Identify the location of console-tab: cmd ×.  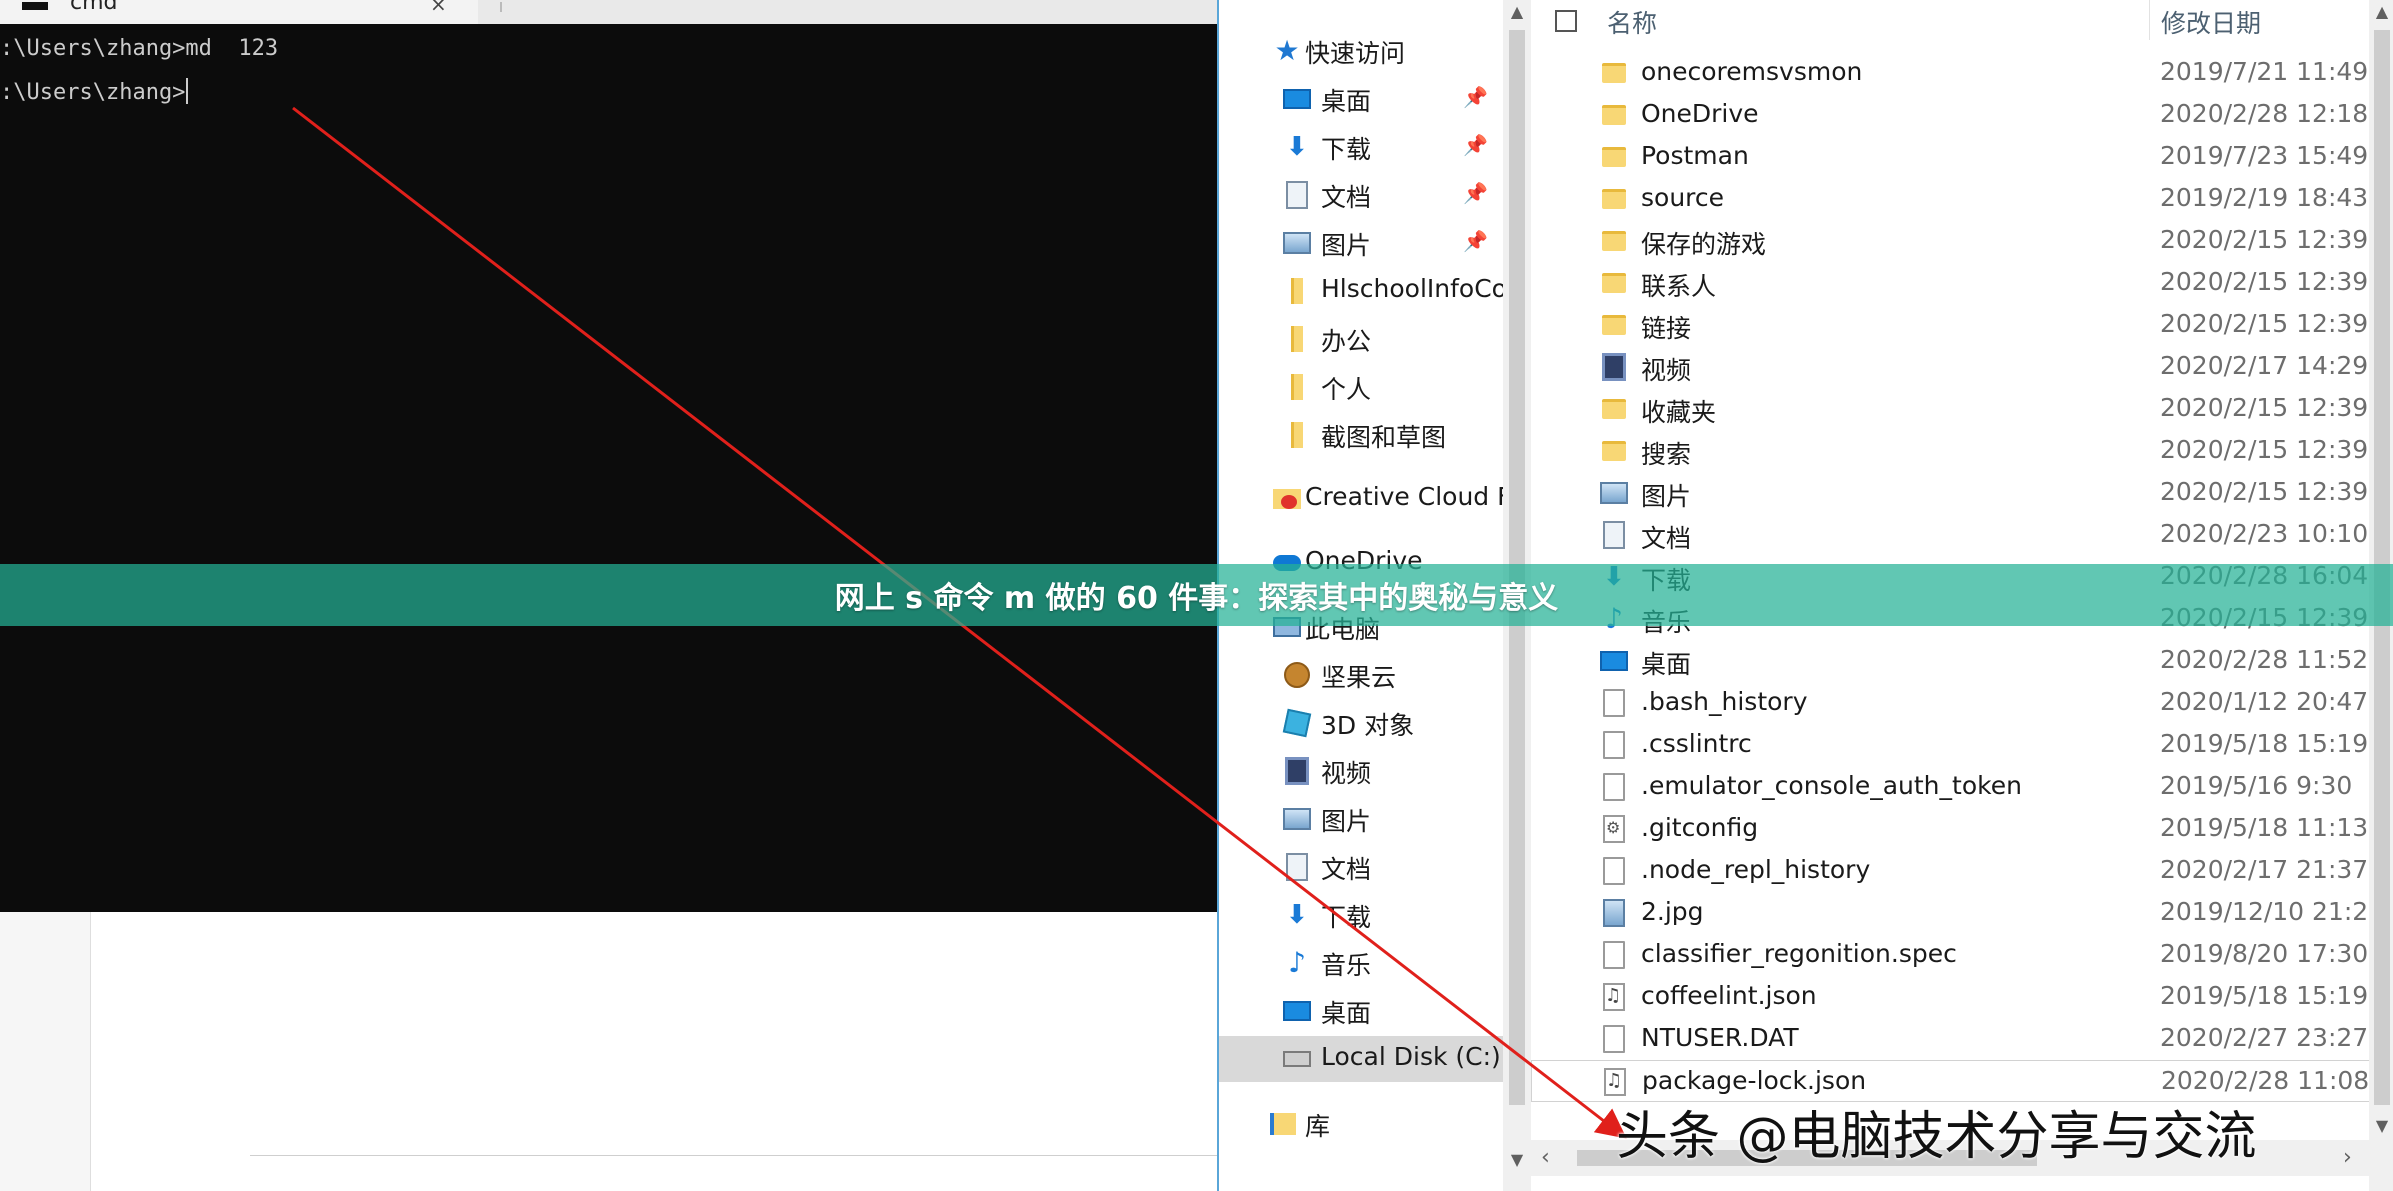
(239, 12).